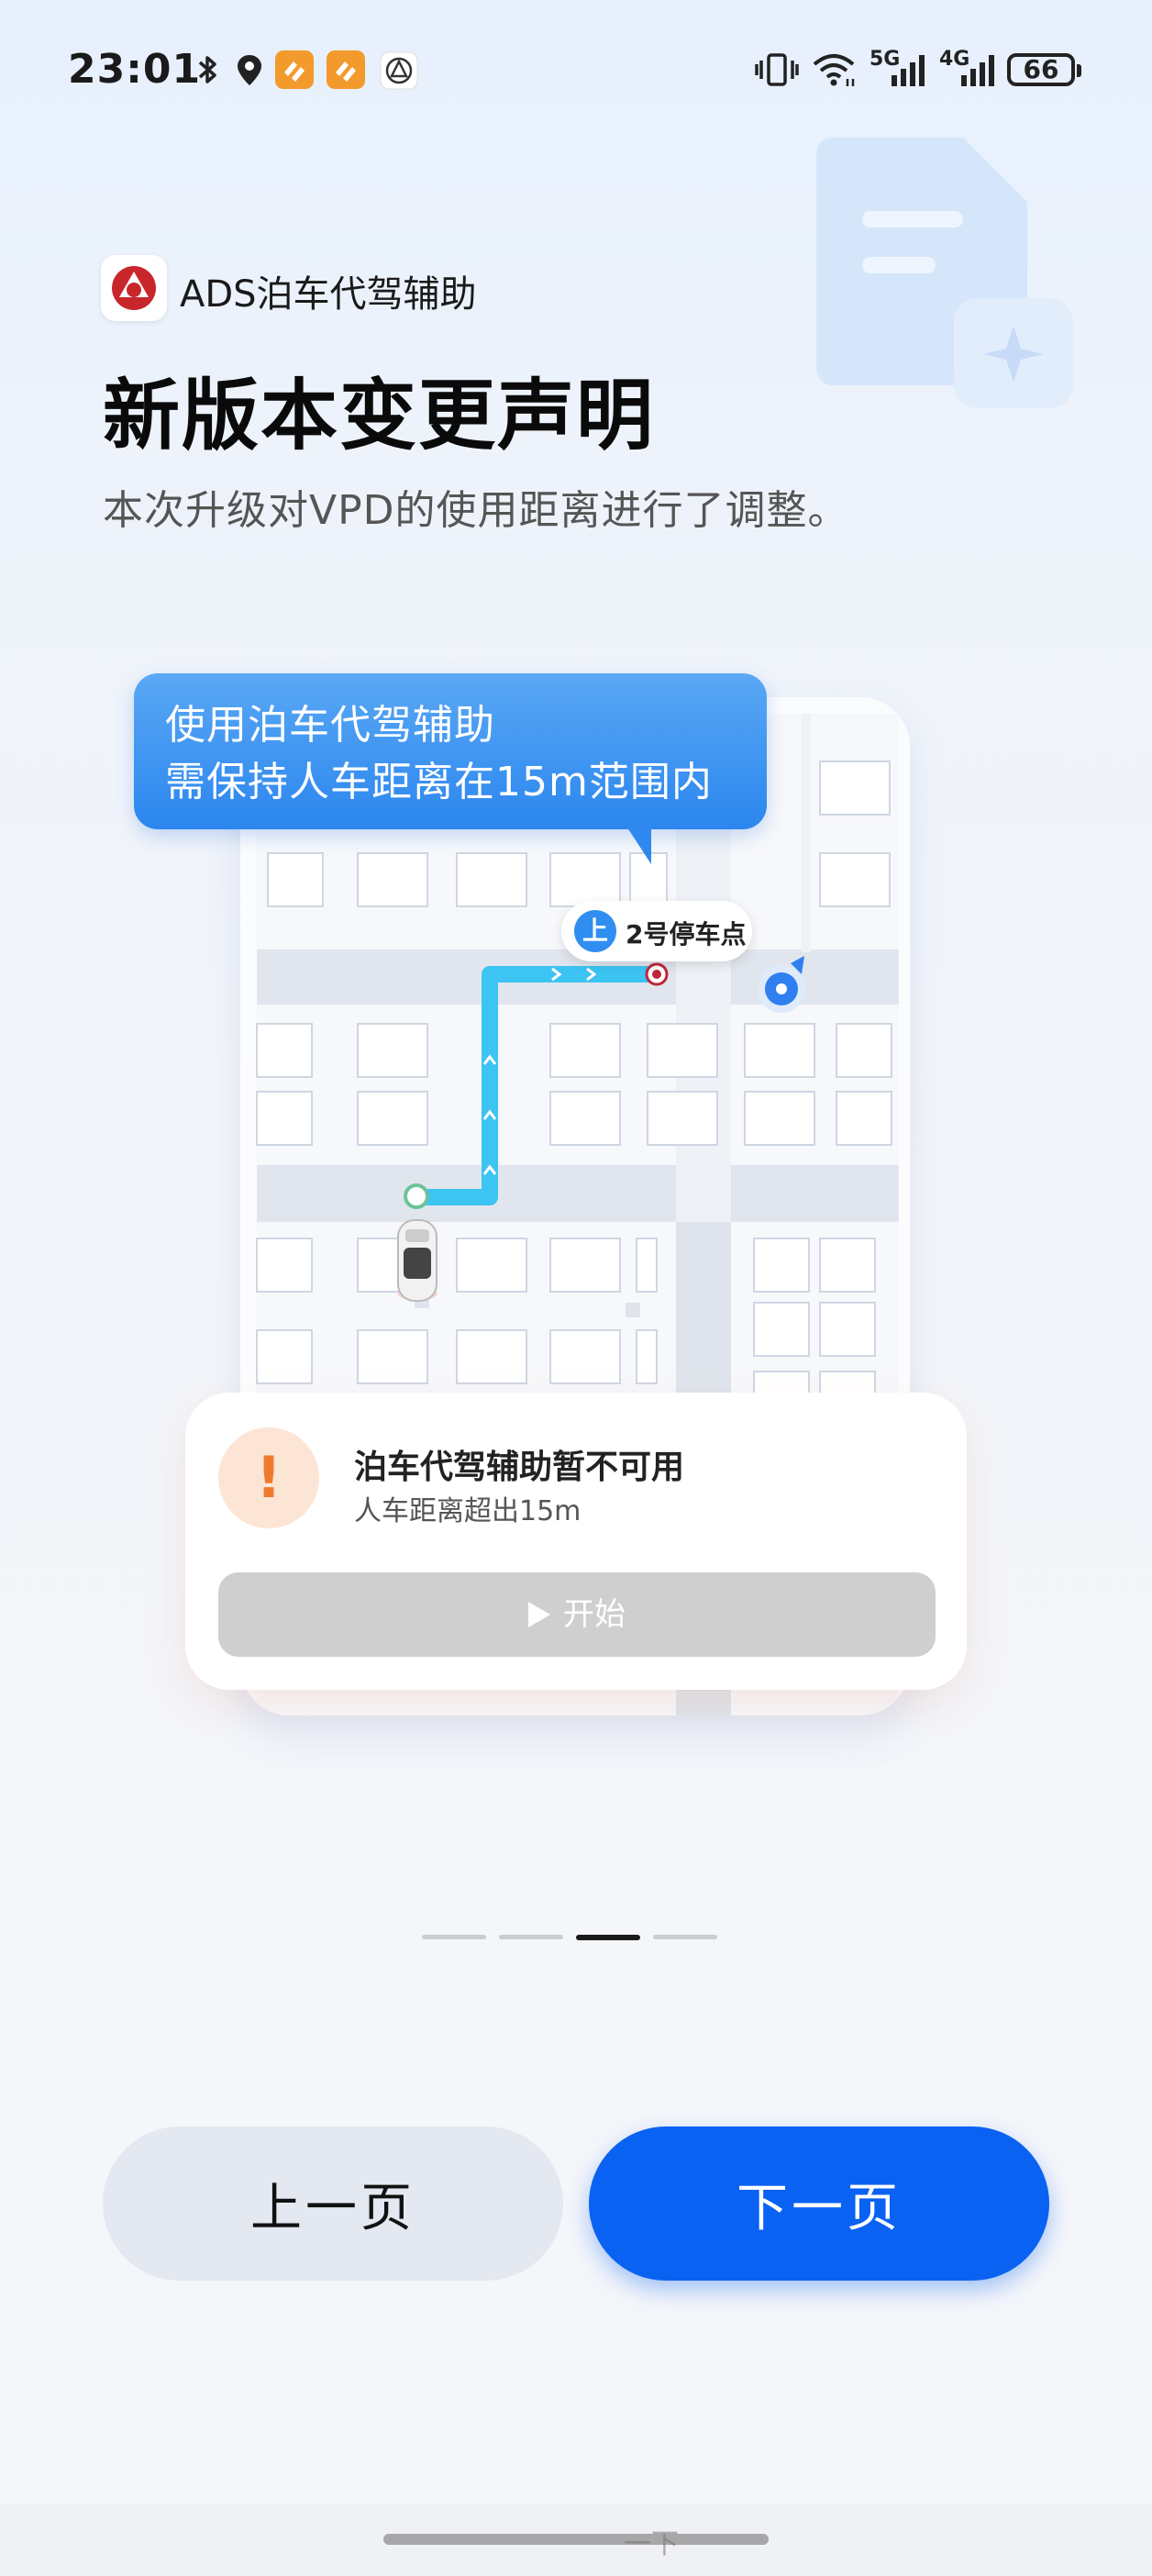  What do you see at coordinates (268, 1477) in the screenshot?
I see `warning-icon: !` at bounding box center [268, 1477].